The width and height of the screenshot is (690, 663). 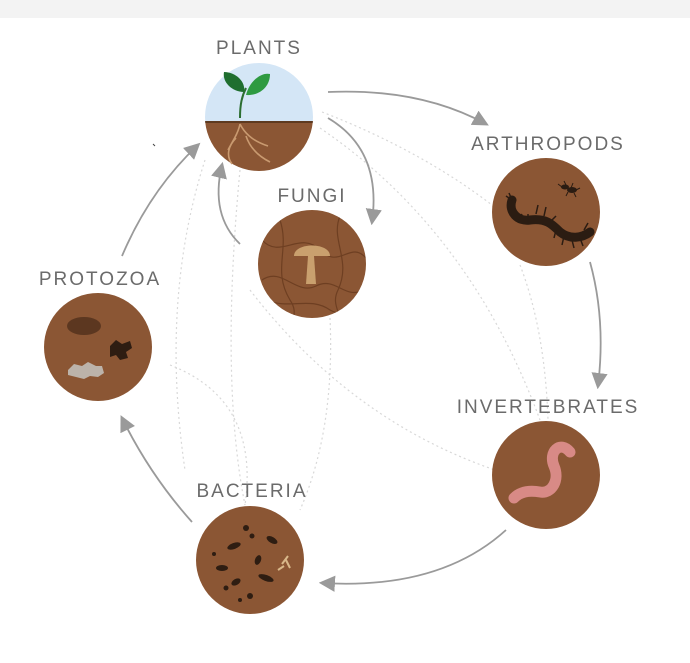 What do you see at coordinates (259, 48) in the screenshot?
I see `node-label-plants: PLANTS` at bounding box center [259, 48].